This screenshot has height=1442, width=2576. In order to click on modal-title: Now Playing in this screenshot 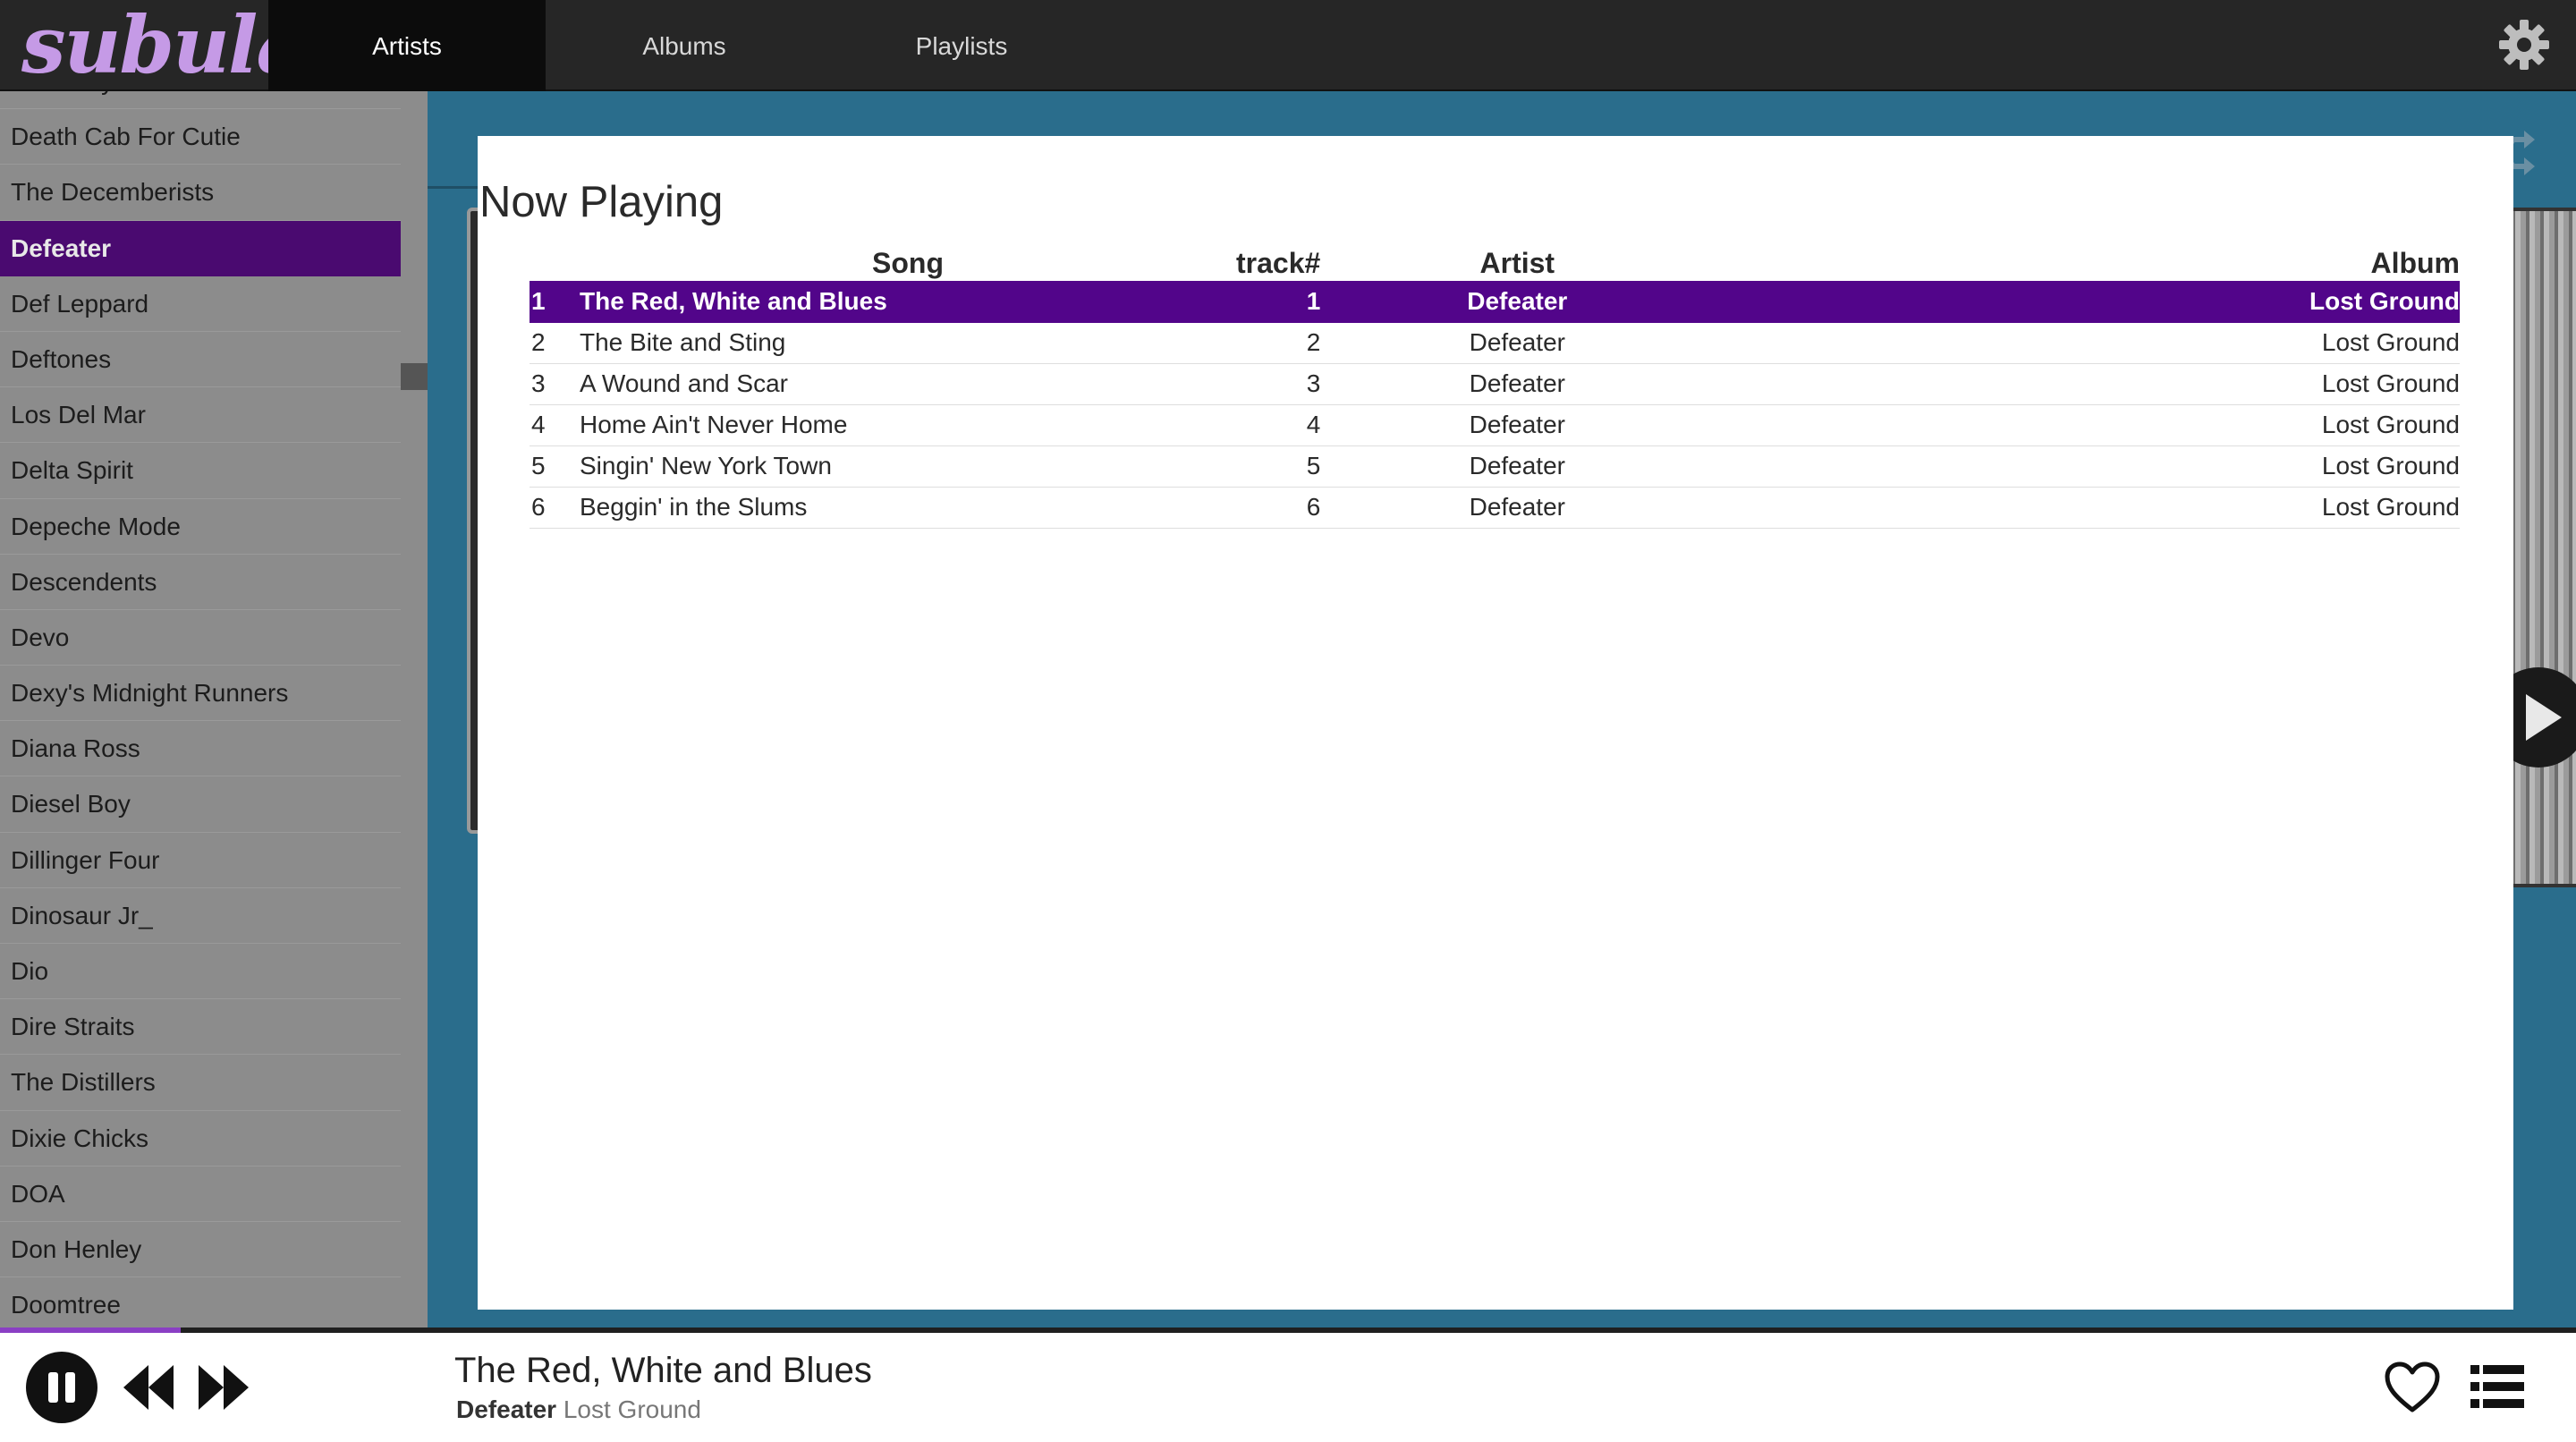, I will do `click(601, 202)`.